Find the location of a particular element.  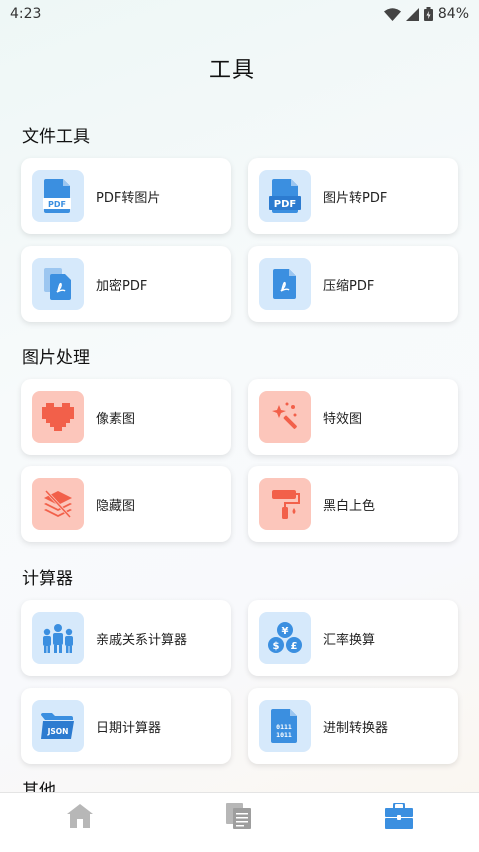

tool-label: 亲戚关系计算器 is located at coordinates (142, 640).